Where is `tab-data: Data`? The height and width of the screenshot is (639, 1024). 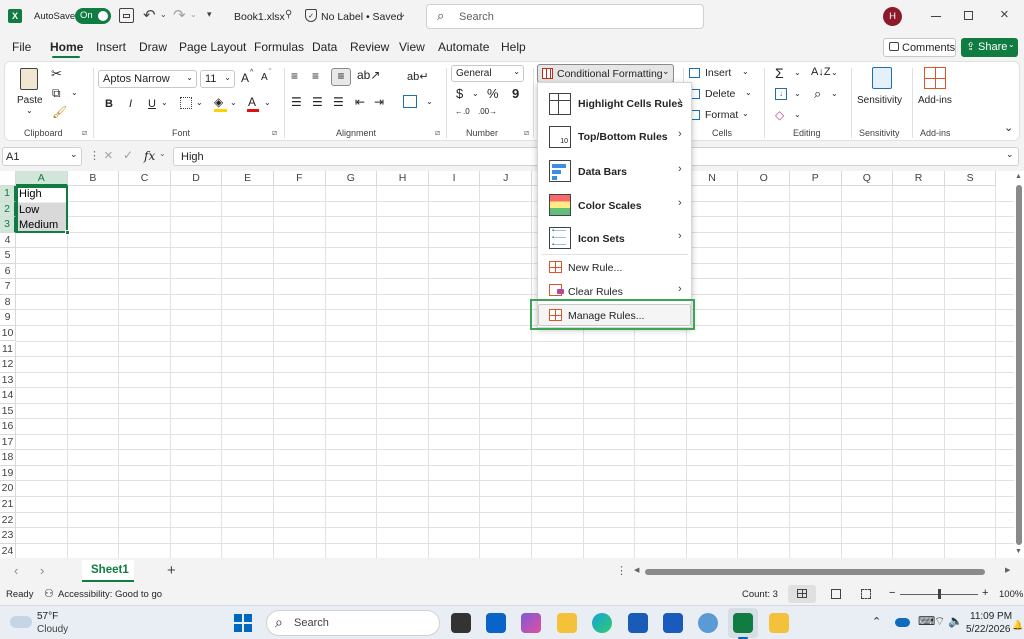
tab-data: Data is located at coordinates (324, 47).